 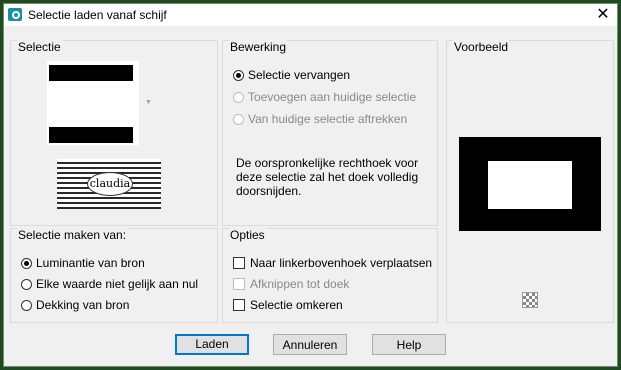 What do you see at coordinates (332, 97) in the screenshot?
I see `radio-label: Toevoegen aan huidige selectie` at bounding box center [332, 97].